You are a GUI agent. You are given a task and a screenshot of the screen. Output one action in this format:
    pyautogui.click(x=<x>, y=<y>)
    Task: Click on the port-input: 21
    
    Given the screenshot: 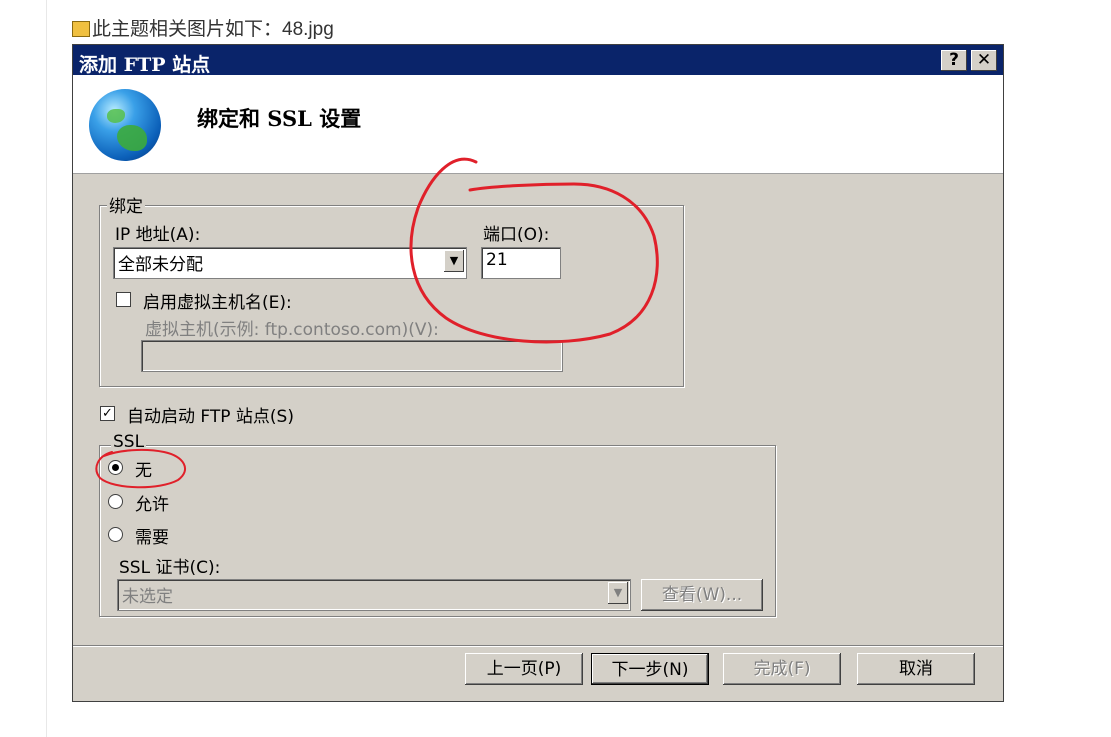 What is the action you would take?
    pyautogui.click(x=521, y=263)
    